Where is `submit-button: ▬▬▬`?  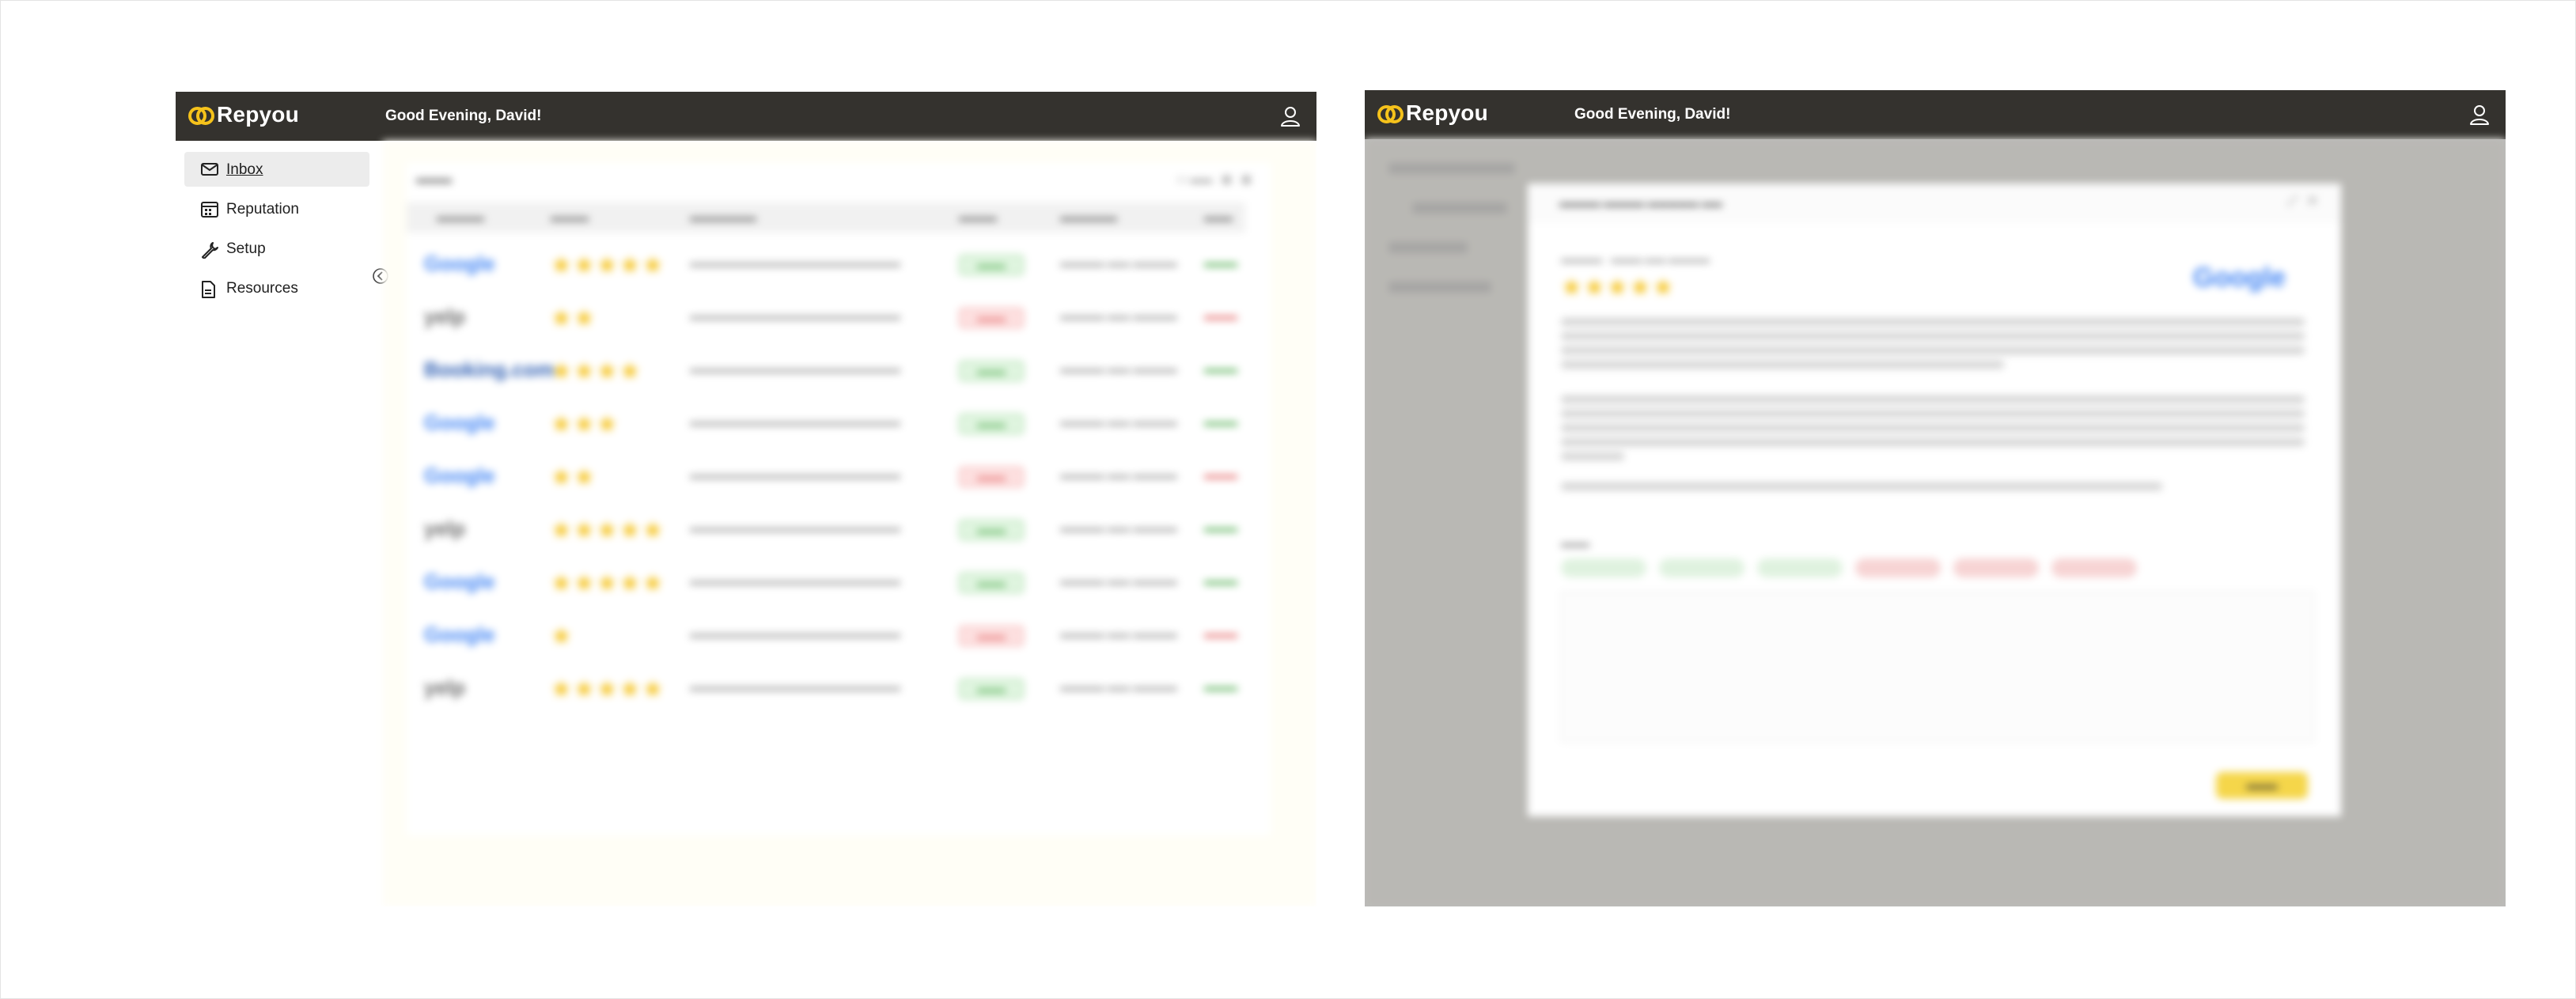 submit-button: ▬▬▬ is located at coordinates (2262, 785).